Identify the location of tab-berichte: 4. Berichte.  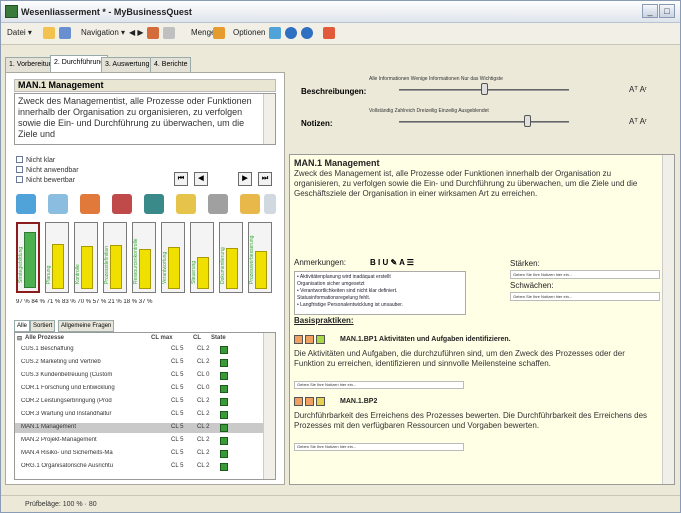
(171, 64).